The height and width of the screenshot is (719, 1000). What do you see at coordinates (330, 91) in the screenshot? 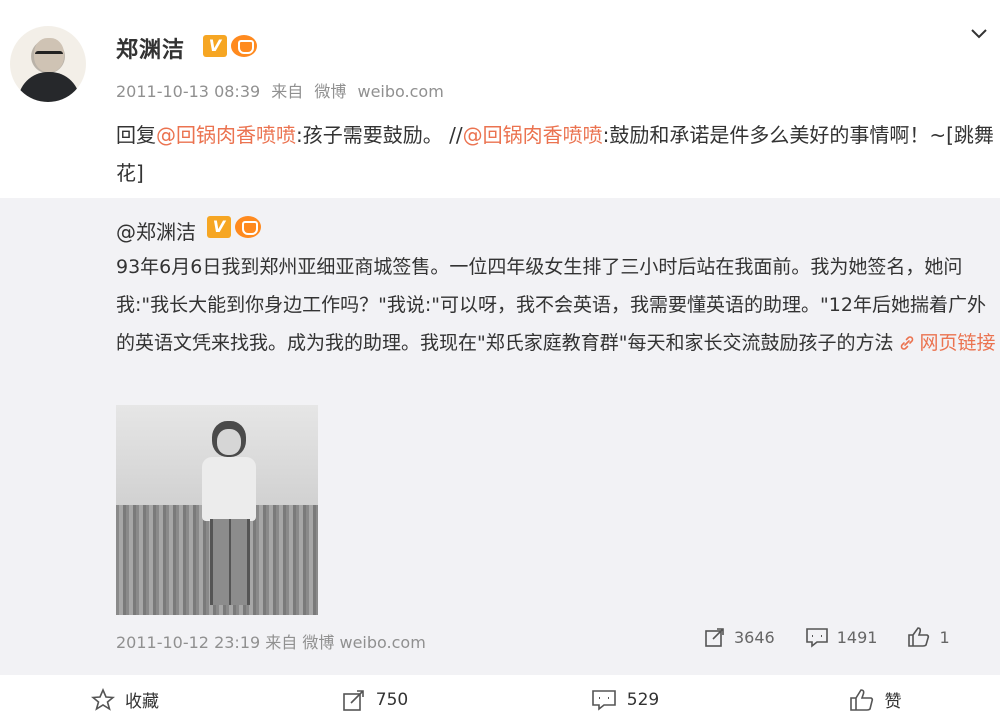
I see `source-app: 微博` at bounding box center [330, 91].